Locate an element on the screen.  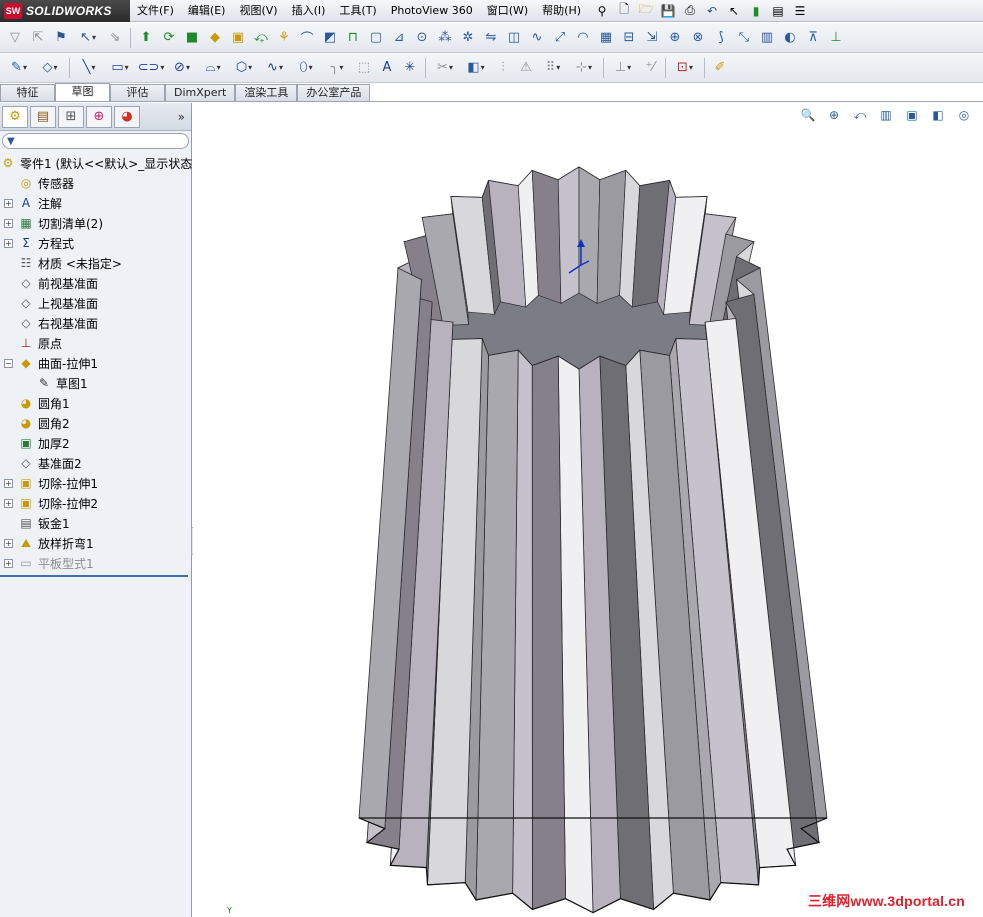
flex-icon: ⟆ is located at coordinates (721, 38).